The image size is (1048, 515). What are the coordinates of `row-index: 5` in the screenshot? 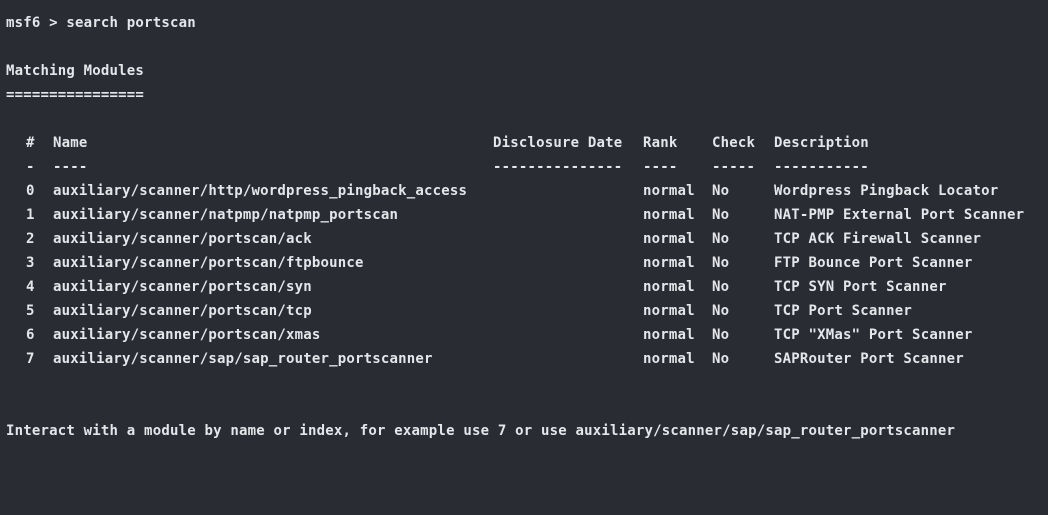 It's located at (30, 311).